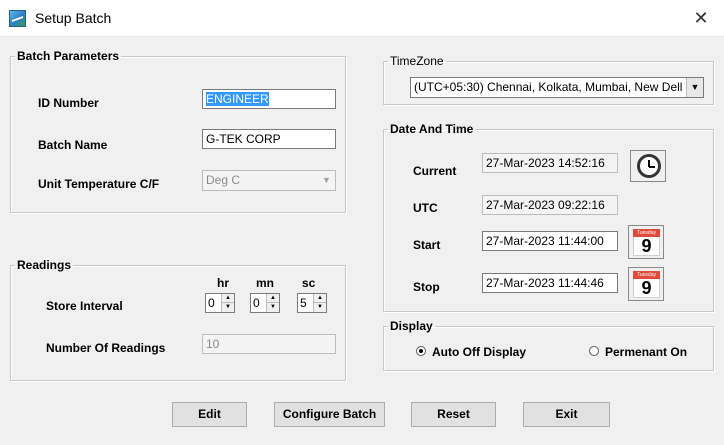 This screenshot has width=724, height=445. Describe the element at coordinates (73, 145) in the screenshot. I see `batch-name-label: Batch Name` at that location.